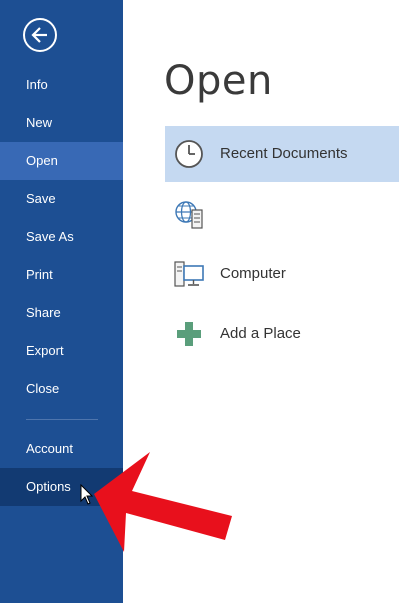 The height and width of the screenshot is (603, 399). What do you see at coordinates (87, 494) in the screenshot?
I see `mouse-cursor-icon` at bounding box center [87, 494].